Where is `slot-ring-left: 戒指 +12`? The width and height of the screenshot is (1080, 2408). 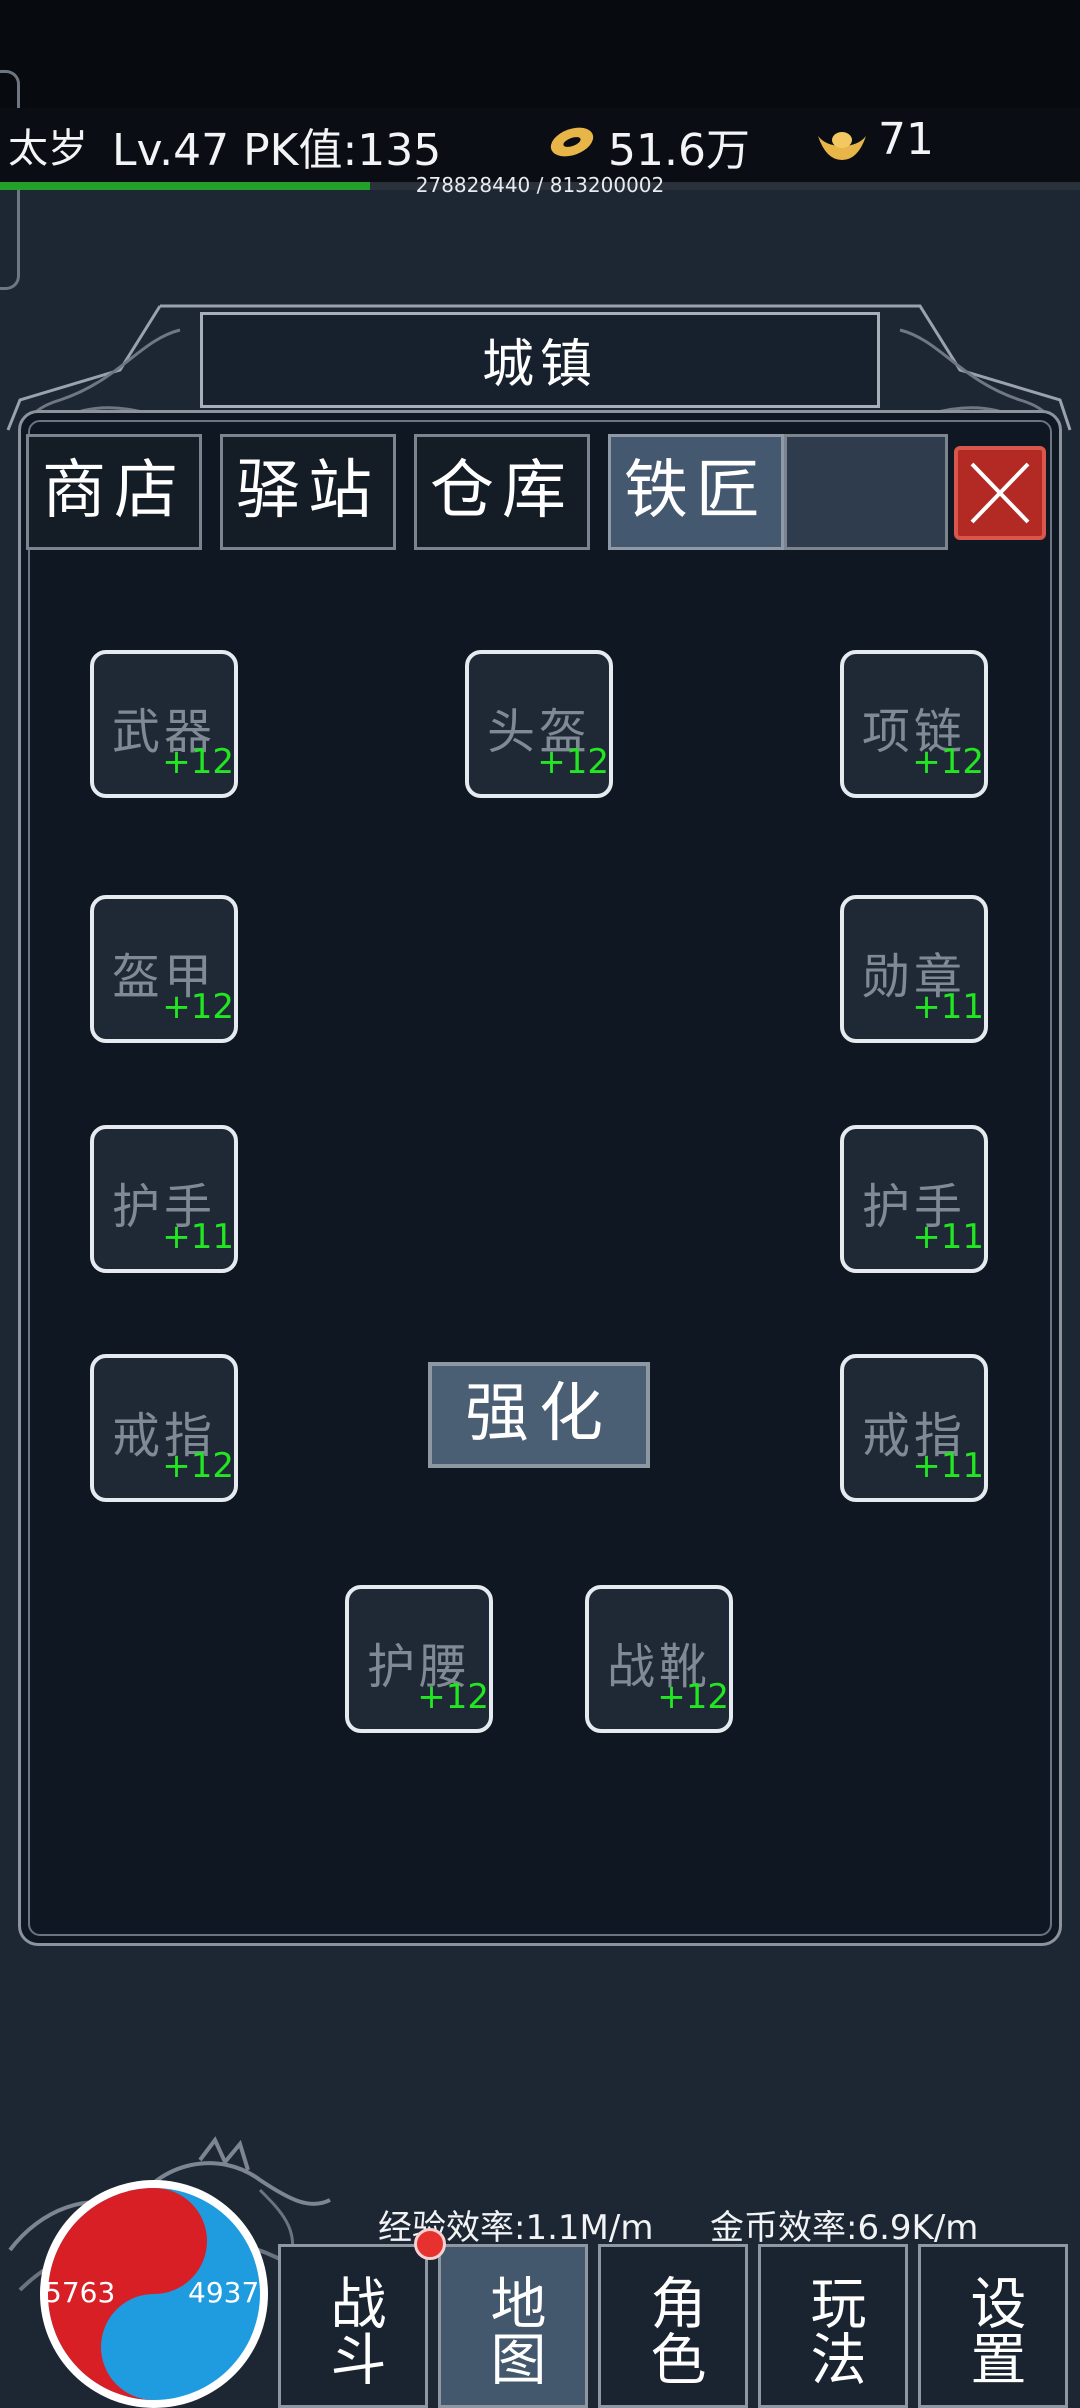
slot-ring-left: 戒指 +12 is located at coordinates (164, 1428).